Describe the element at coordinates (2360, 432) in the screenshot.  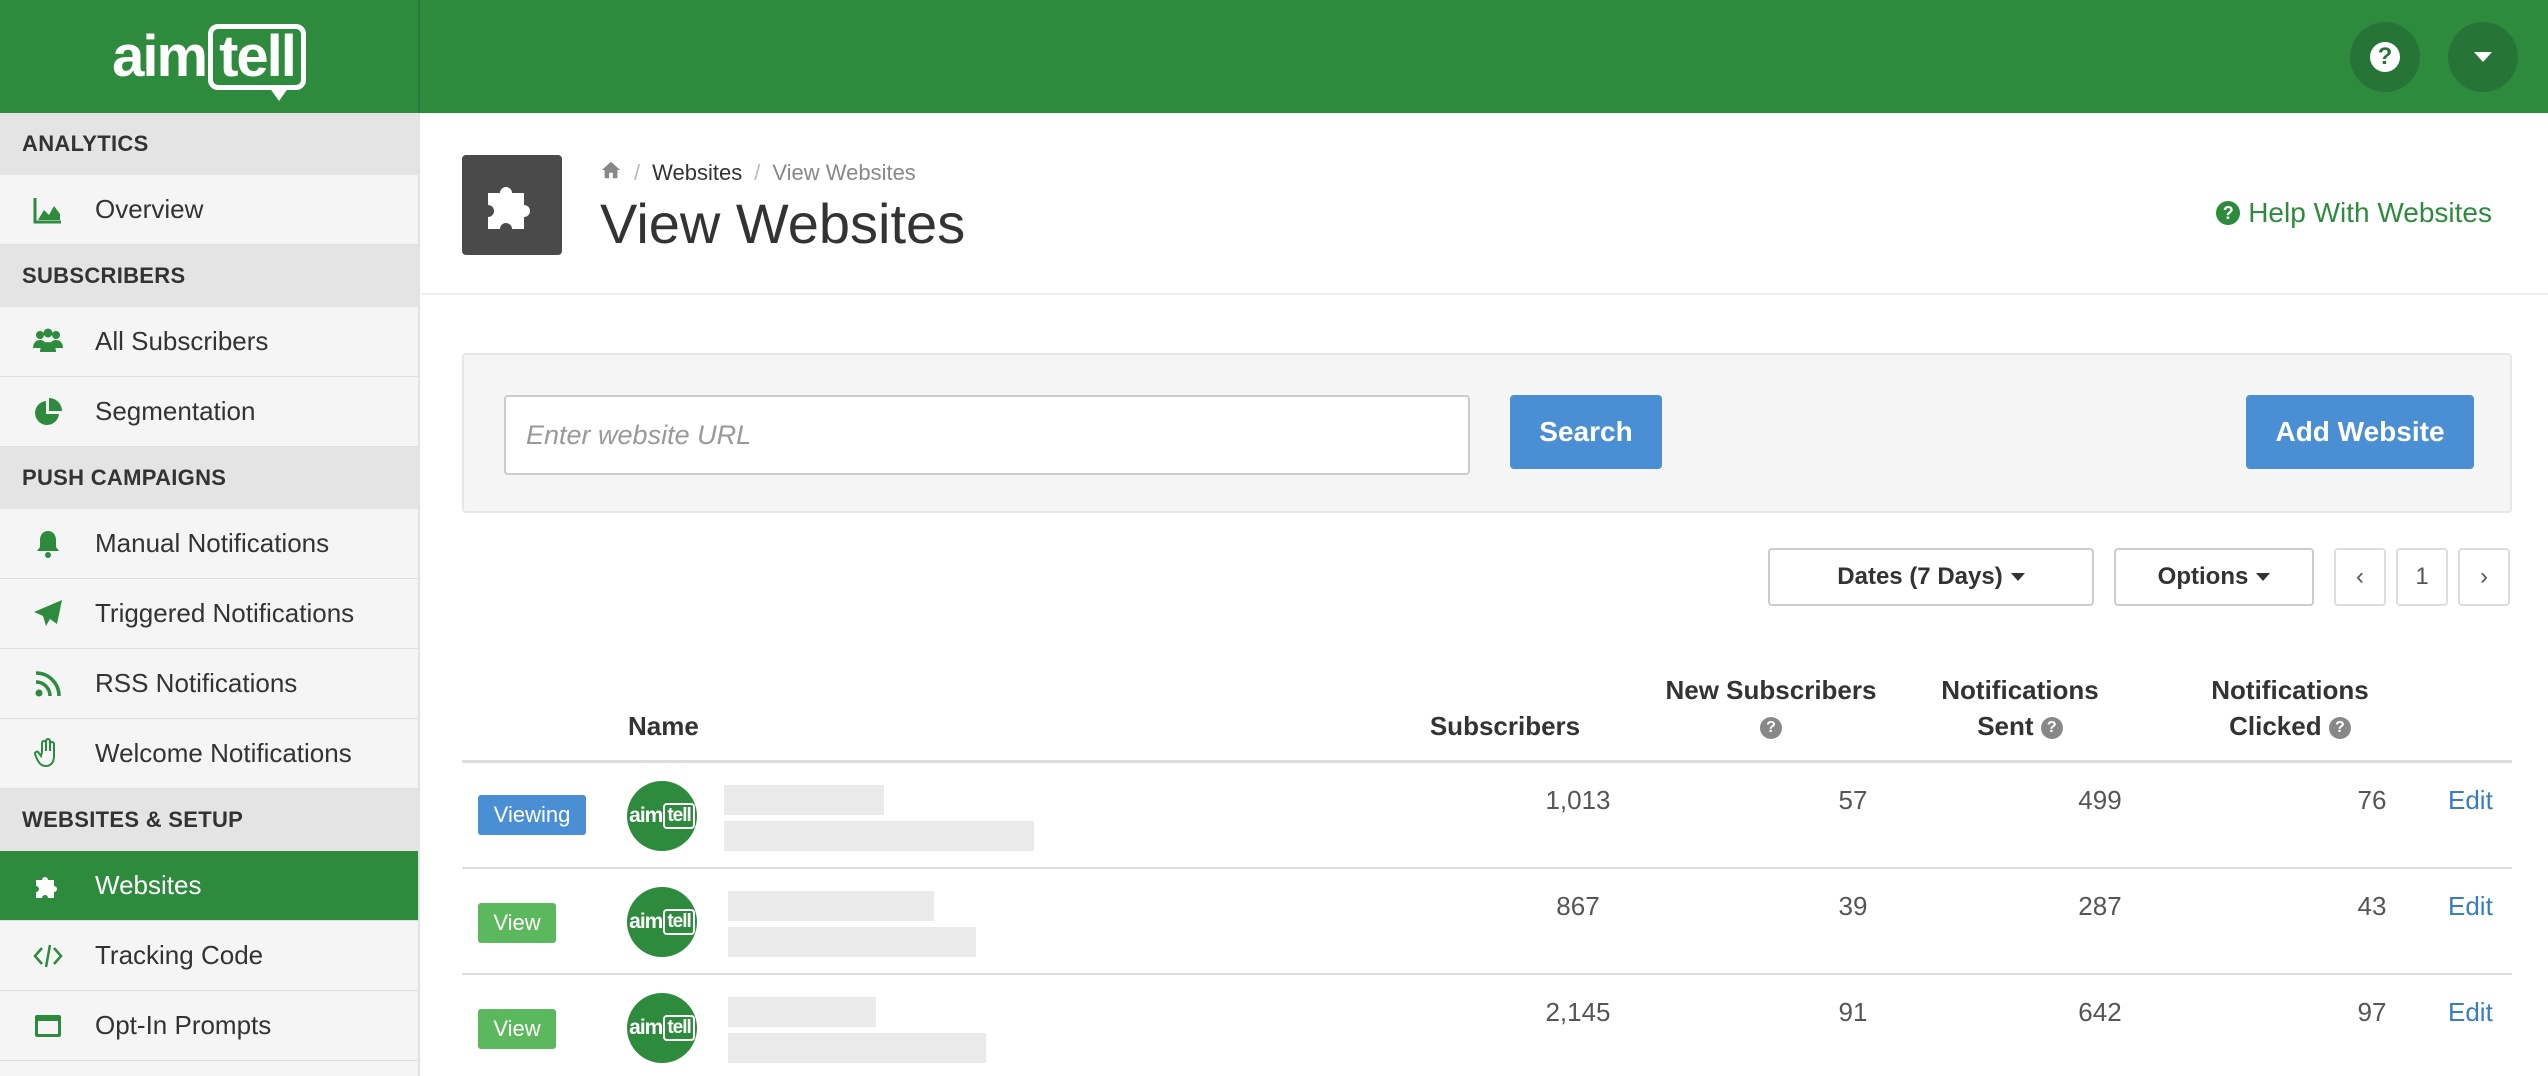
I see `add-website-button: Add Website` at that location.